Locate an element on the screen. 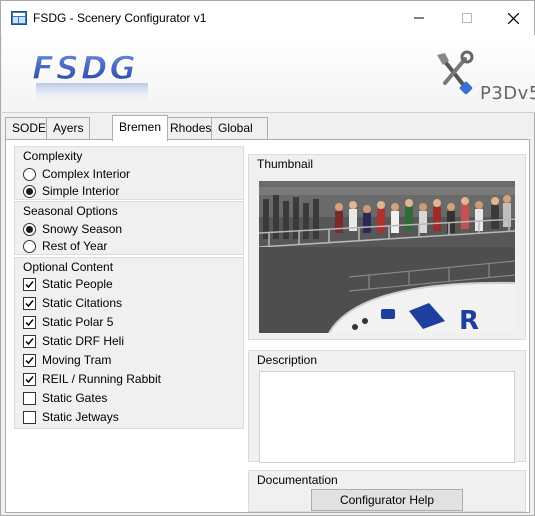  fsdg-logo: FSDG is located at coordinates (89, 76).